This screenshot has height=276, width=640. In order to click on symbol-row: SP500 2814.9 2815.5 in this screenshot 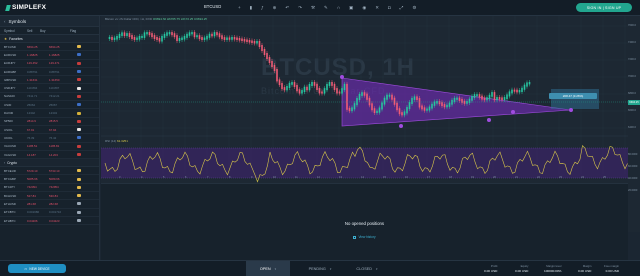, I will do `click(49, 122)`.